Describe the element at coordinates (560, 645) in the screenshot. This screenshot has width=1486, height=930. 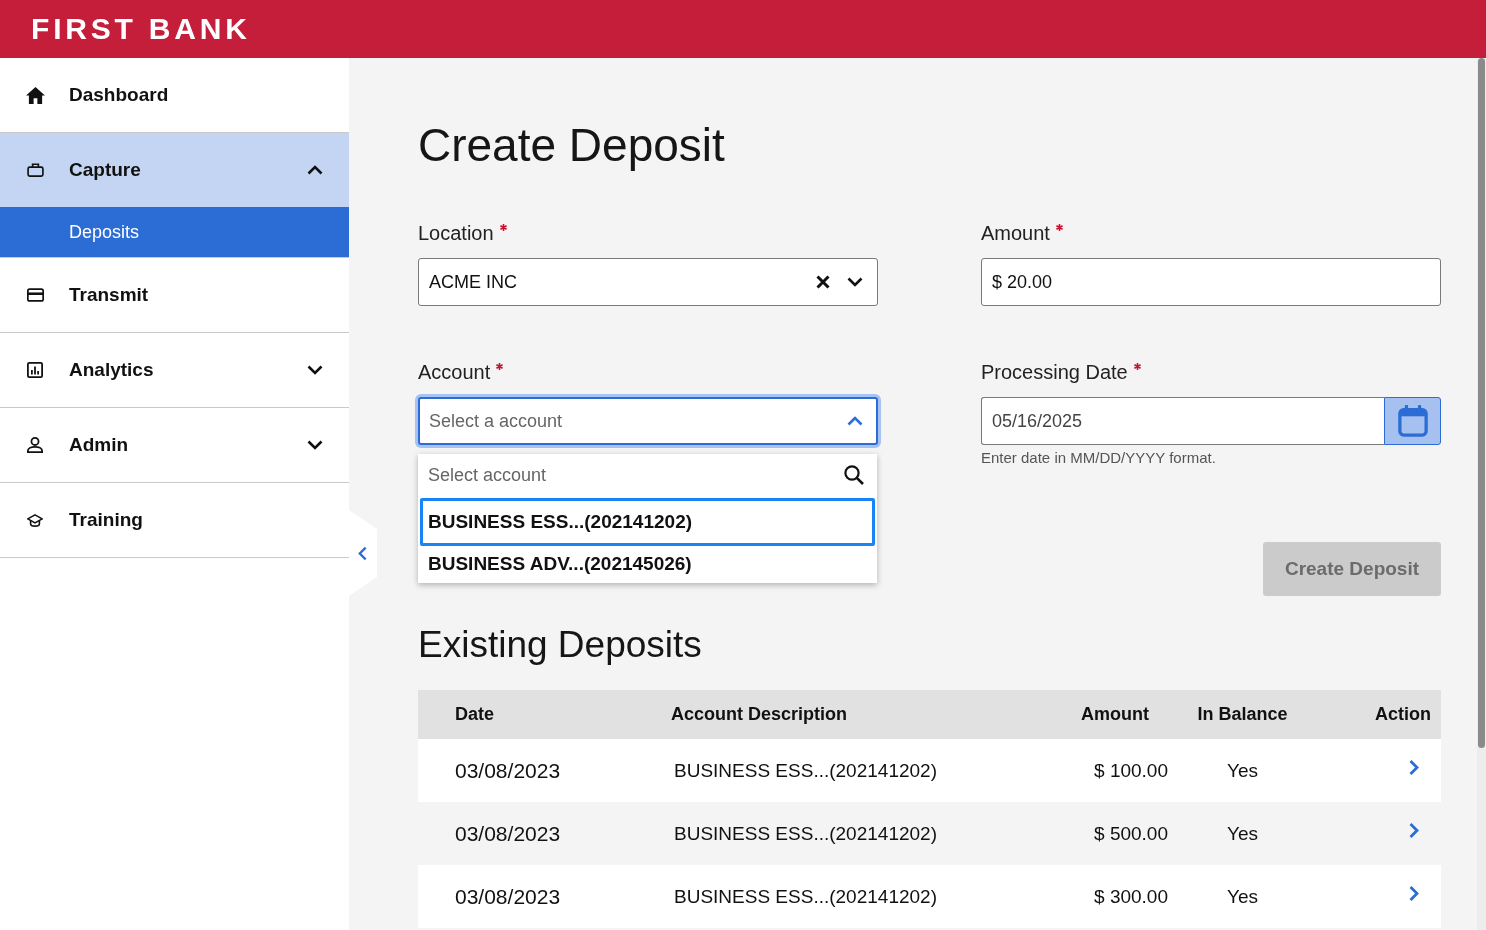
I see `section-title: Existing Deposits` at that location.